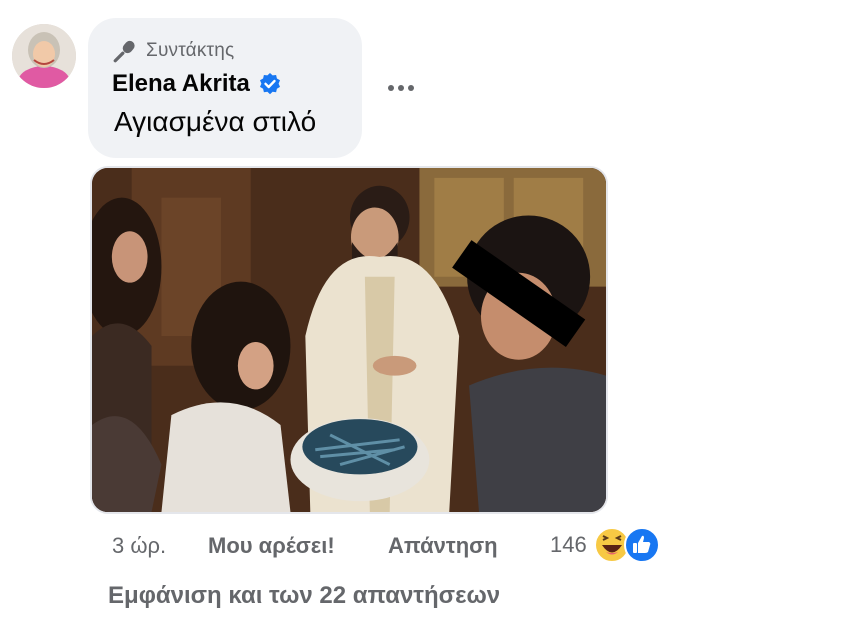 This screenshot has width=862, height=618. I want to click on reactions-summary: 146, so click(606, 545).